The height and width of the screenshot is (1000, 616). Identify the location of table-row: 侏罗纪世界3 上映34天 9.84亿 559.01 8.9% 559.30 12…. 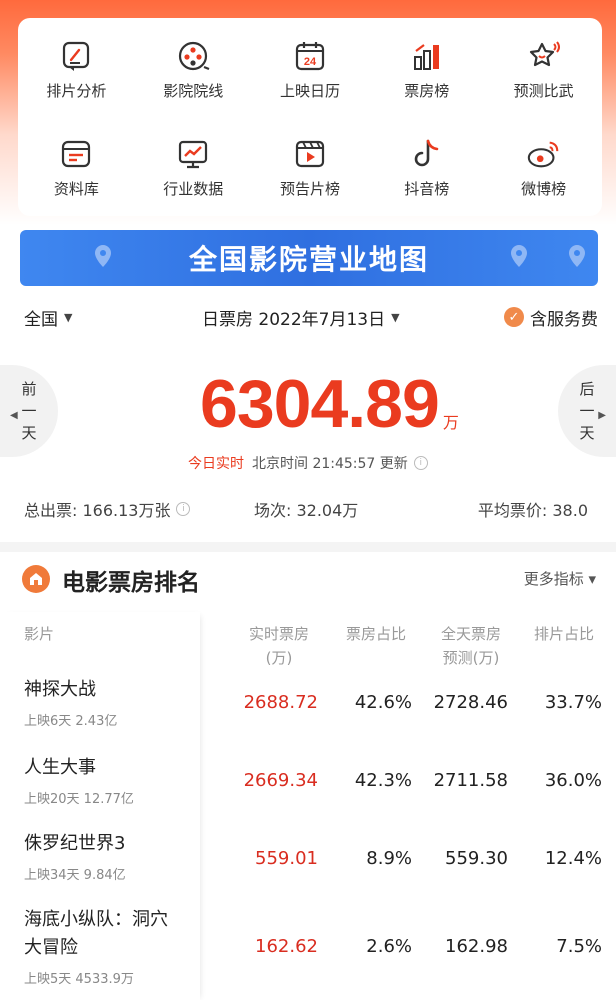
(308, 864).